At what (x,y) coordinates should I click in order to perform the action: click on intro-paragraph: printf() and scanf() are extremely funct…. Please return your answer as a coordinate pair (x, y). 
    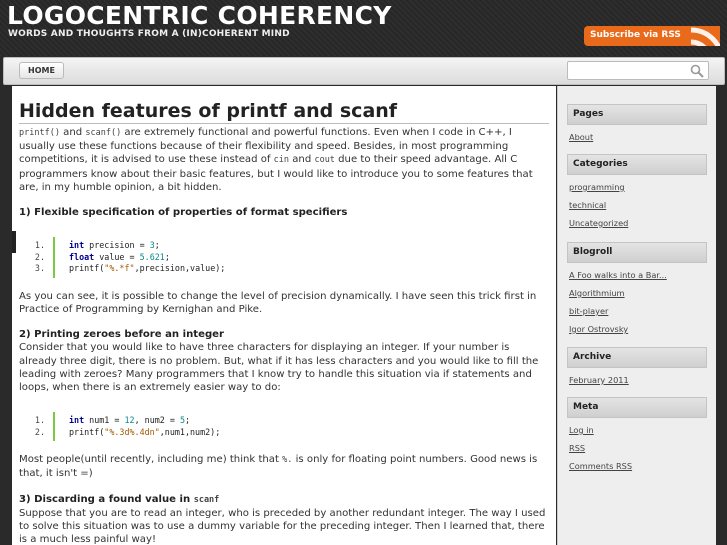
    Looking at the image, I should click on (282, 160).